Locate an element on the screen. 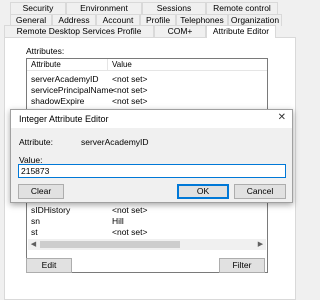 The height and width of the screenshot is (300, 320). value-input is located at coordinates (152, 171).